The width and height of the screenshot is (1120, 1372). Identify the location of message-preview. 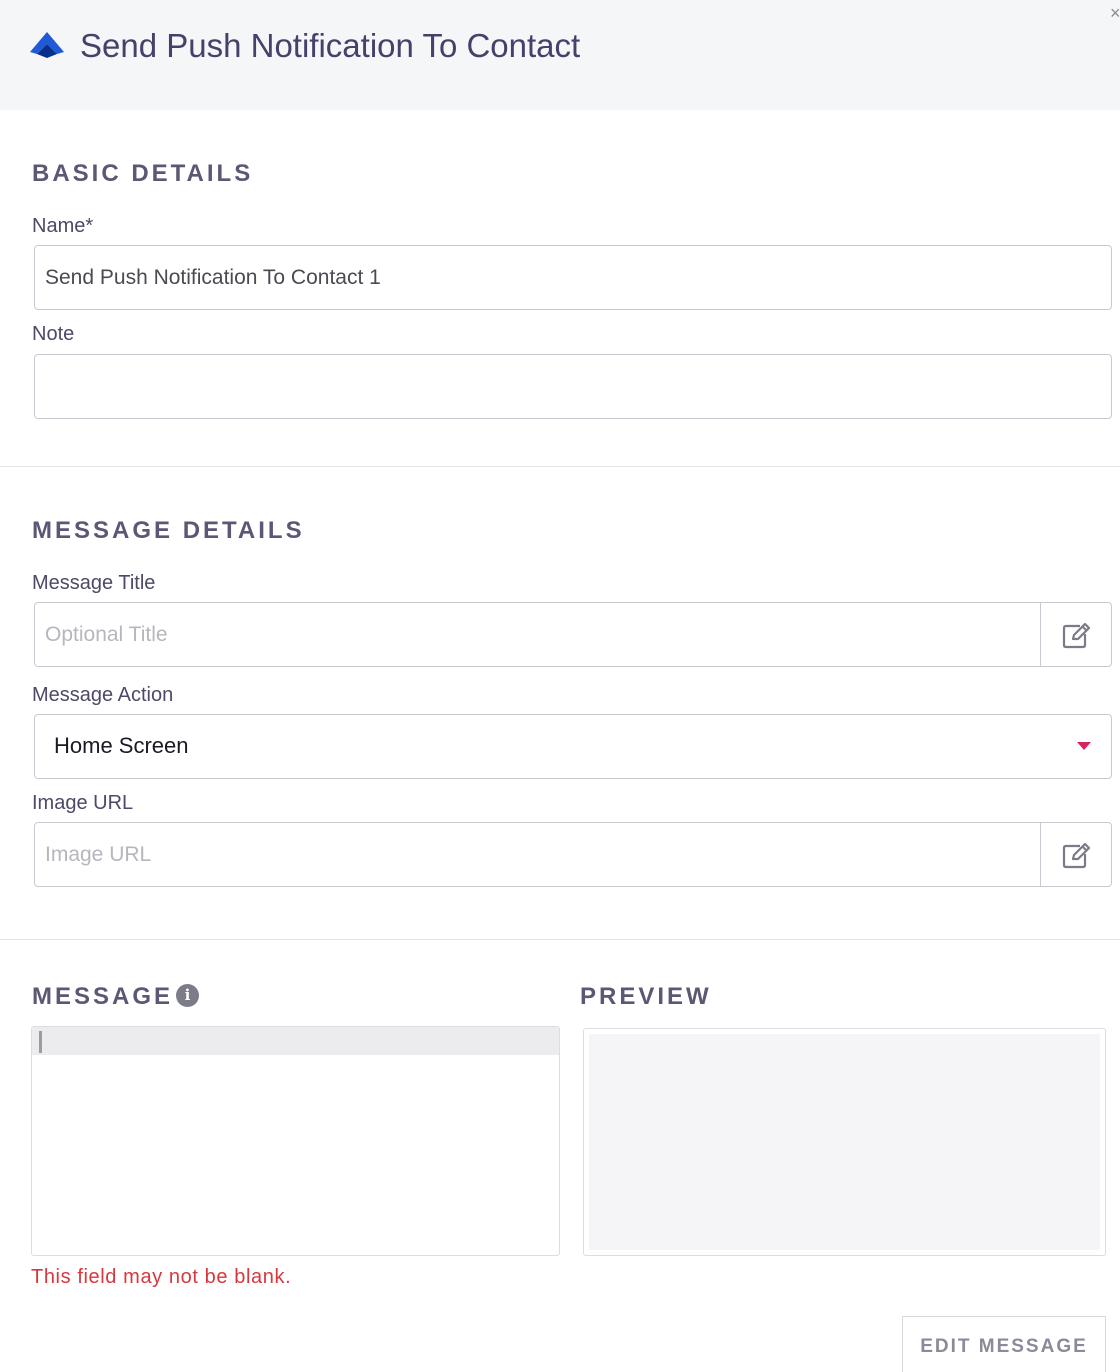
(844, 1142).